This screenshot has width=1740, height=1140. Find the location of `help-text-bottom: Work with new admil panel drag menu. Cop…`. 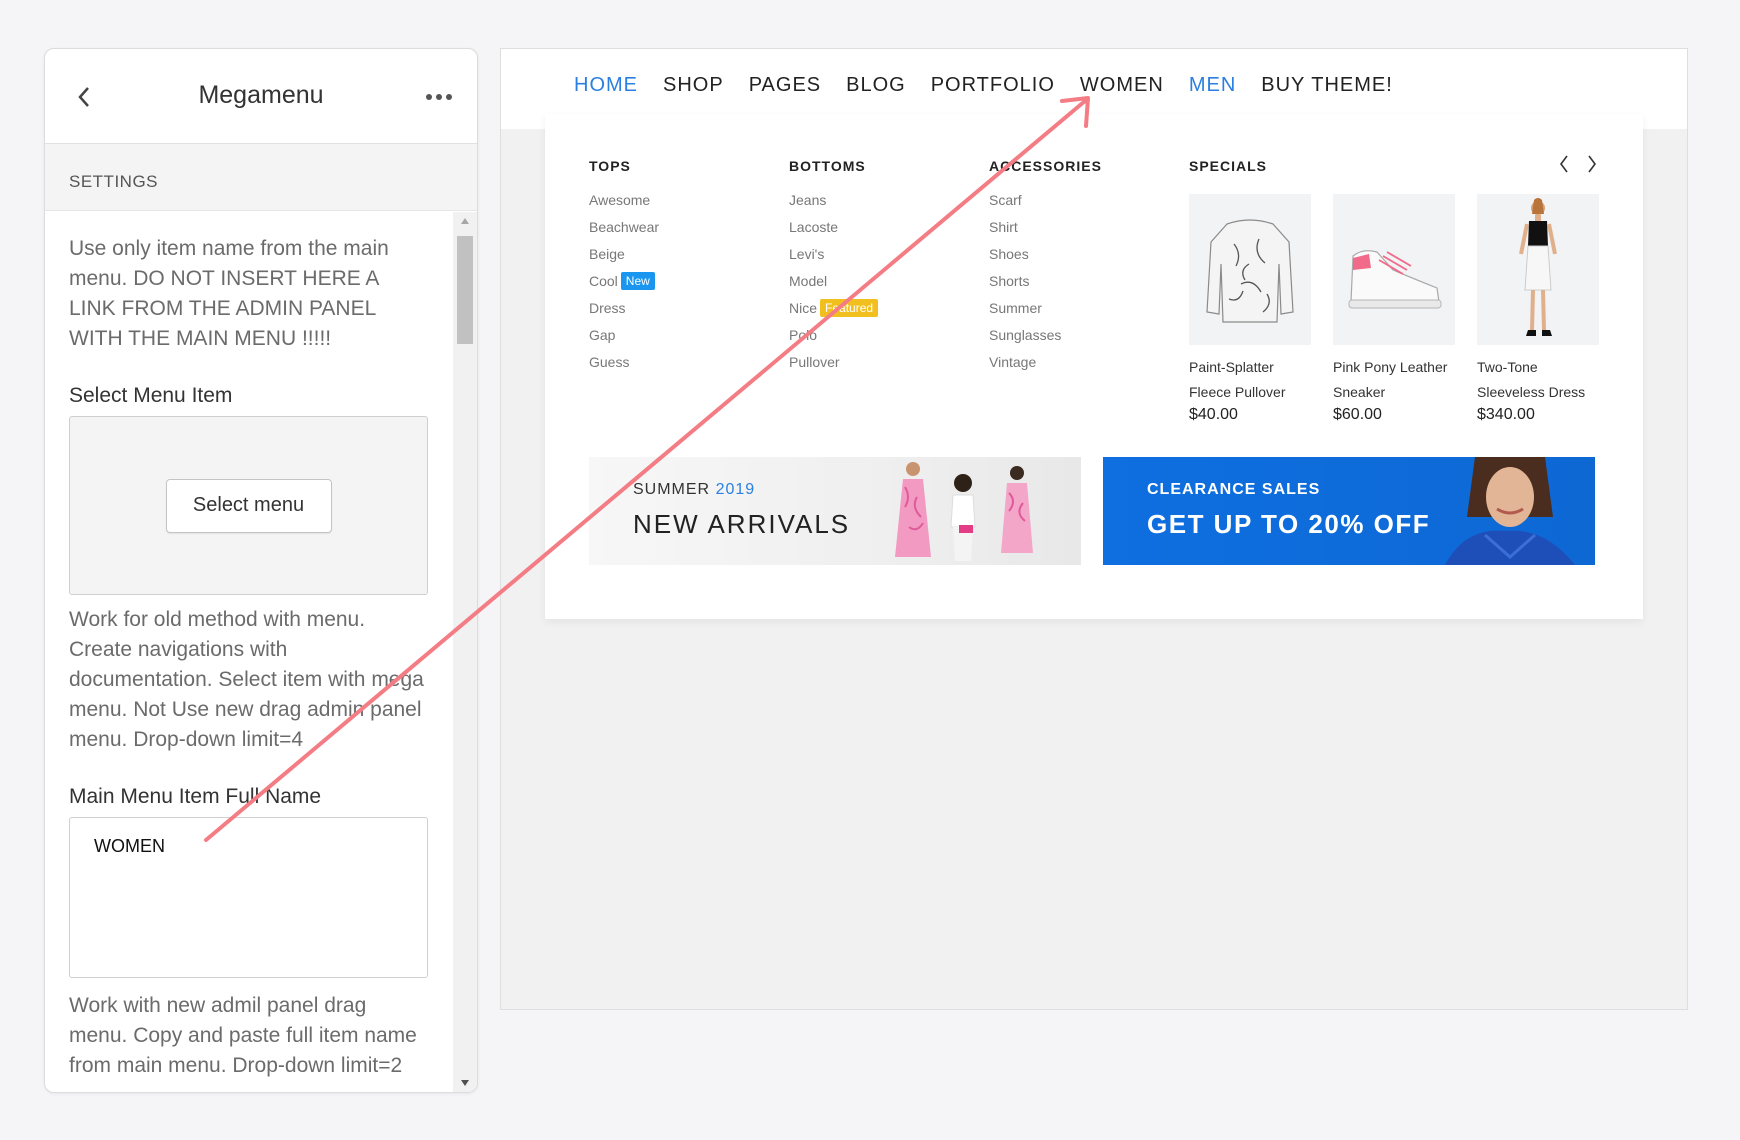

help-text-bottom: Work with new admil panel drag menu. Cop… is located at coordinates (243, 1035).